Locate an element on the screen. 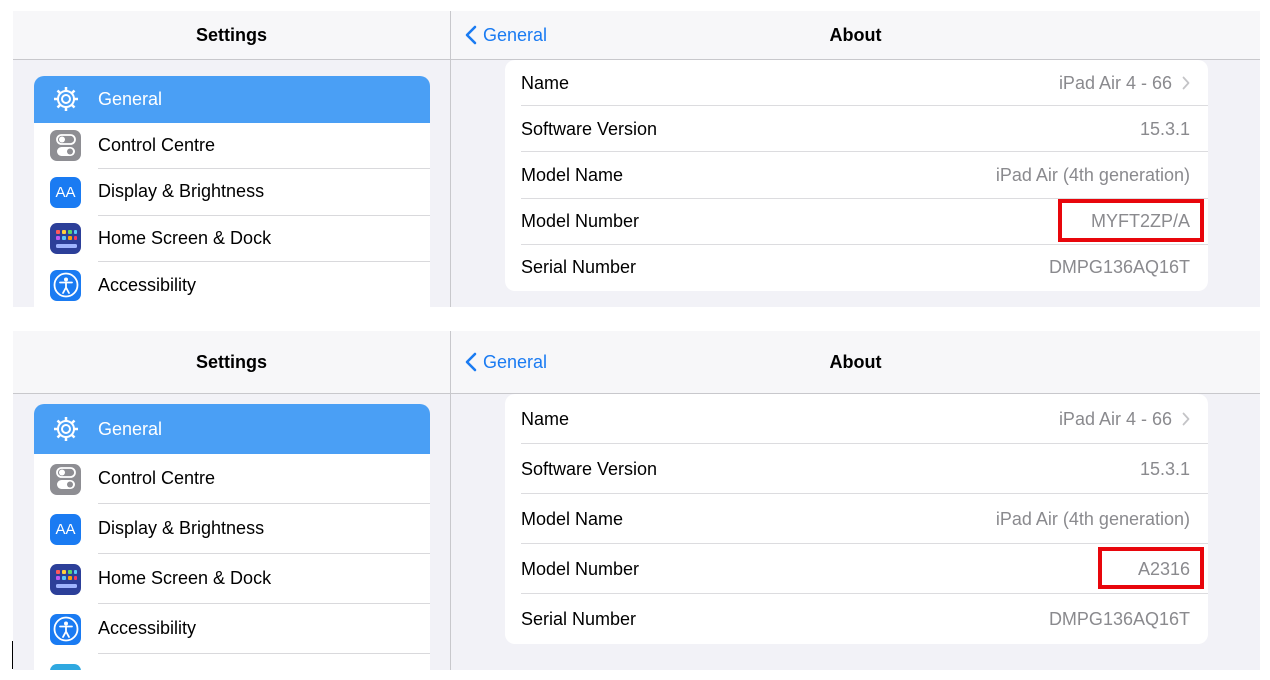 Image resolution: width=1270 pixels, height=680 pixels. sidebar-item-label is located at coordinates (264, 662).